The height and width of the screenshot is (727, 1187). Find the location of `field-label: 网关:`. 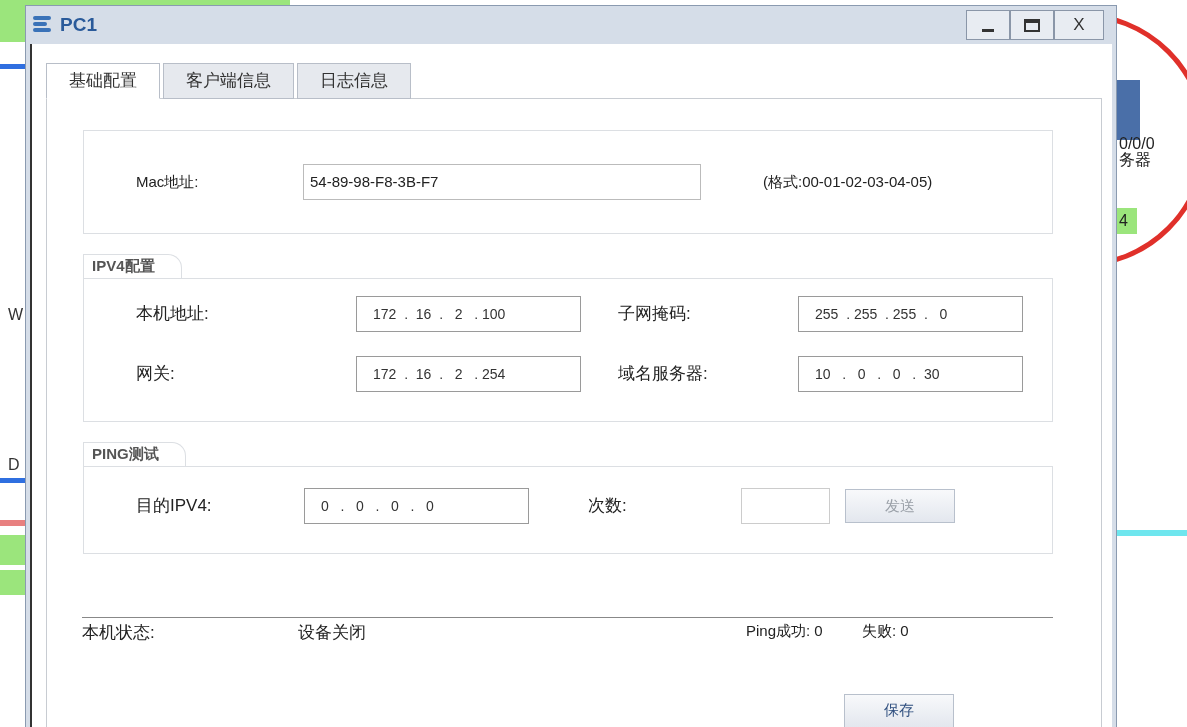

field-label: 网关: is located at coordinates (156, 374).